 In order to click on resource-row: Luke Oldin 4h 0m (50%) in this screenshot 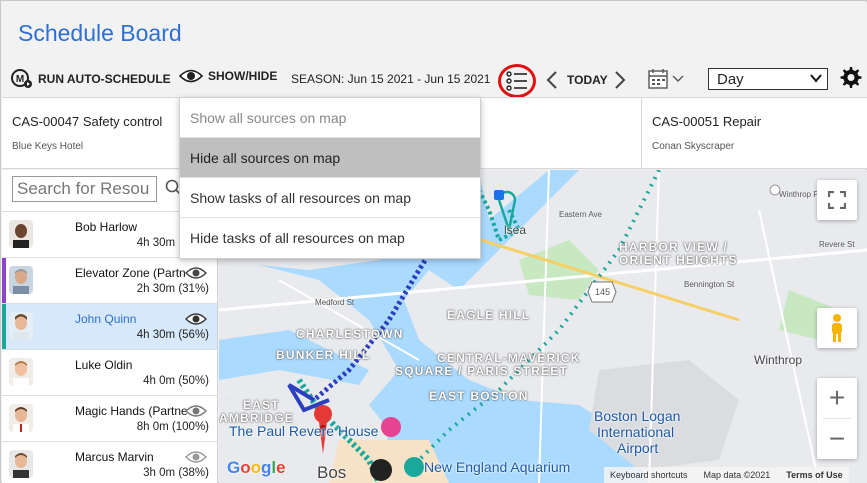, I will do `click(109, 372)`.